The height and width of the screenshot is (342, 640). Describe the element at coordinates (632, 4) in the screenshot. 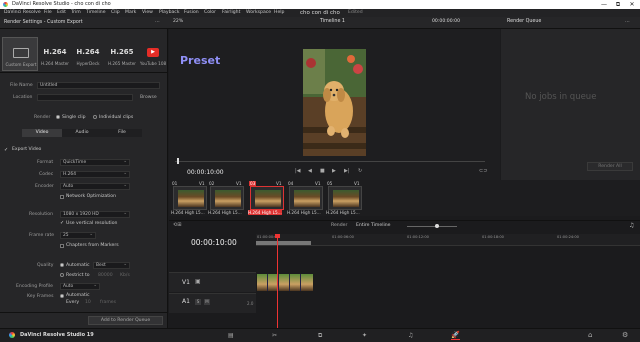

I see `close-button: ✕` at that location.